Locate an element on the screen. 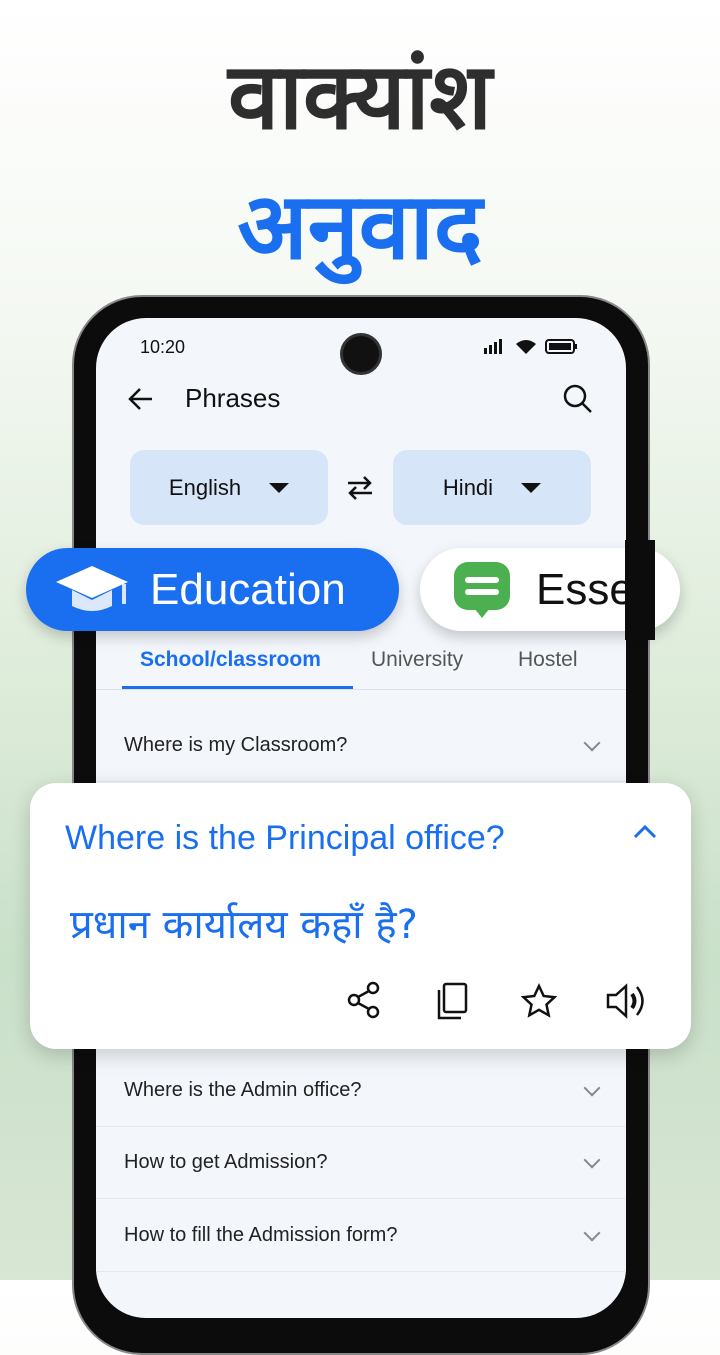  phrase-item: How to fill the Admission form? is located at coordinates (361, 1236).